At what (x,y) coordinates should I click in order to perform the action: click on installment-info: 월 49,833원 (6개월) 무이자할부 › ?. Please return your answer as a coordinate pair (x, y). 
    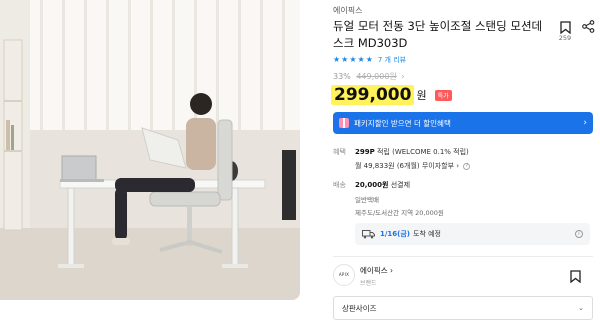
    Looking at the image, I should click on (413, 166).